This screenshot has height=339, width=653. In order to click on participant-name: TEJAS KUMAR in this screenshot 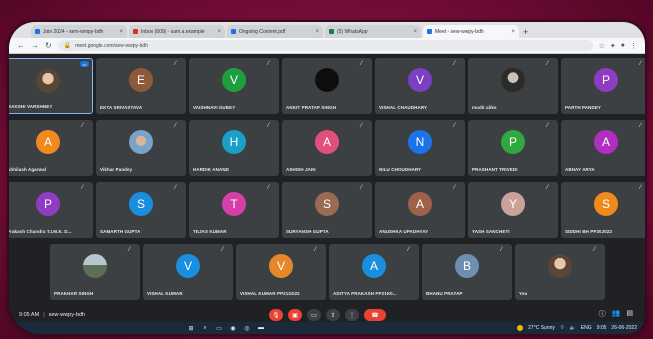, I will do `click(210, 231)`.